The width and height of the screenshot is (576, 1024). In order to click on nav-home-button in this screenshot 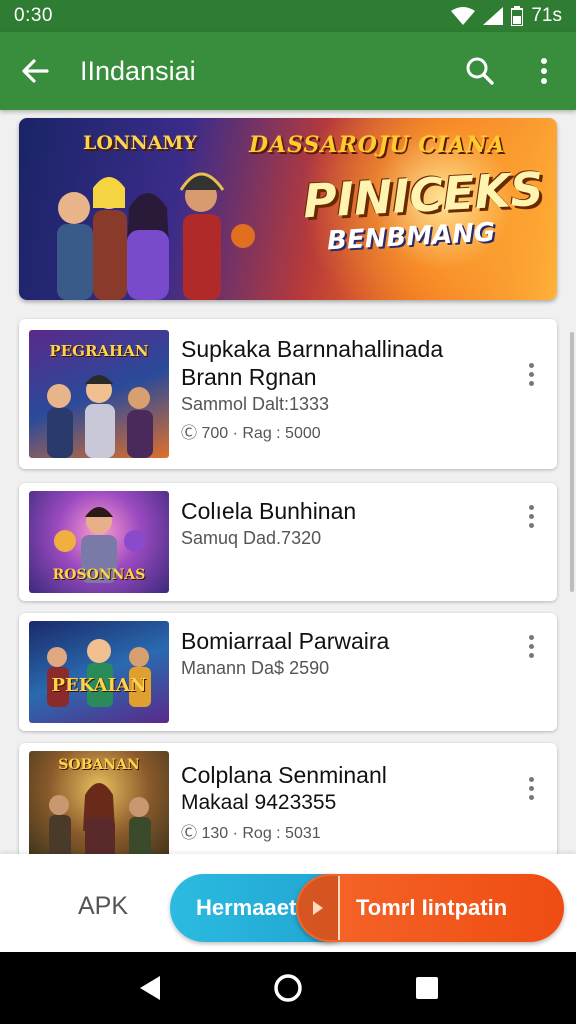, I will do `click(288, 988)`.